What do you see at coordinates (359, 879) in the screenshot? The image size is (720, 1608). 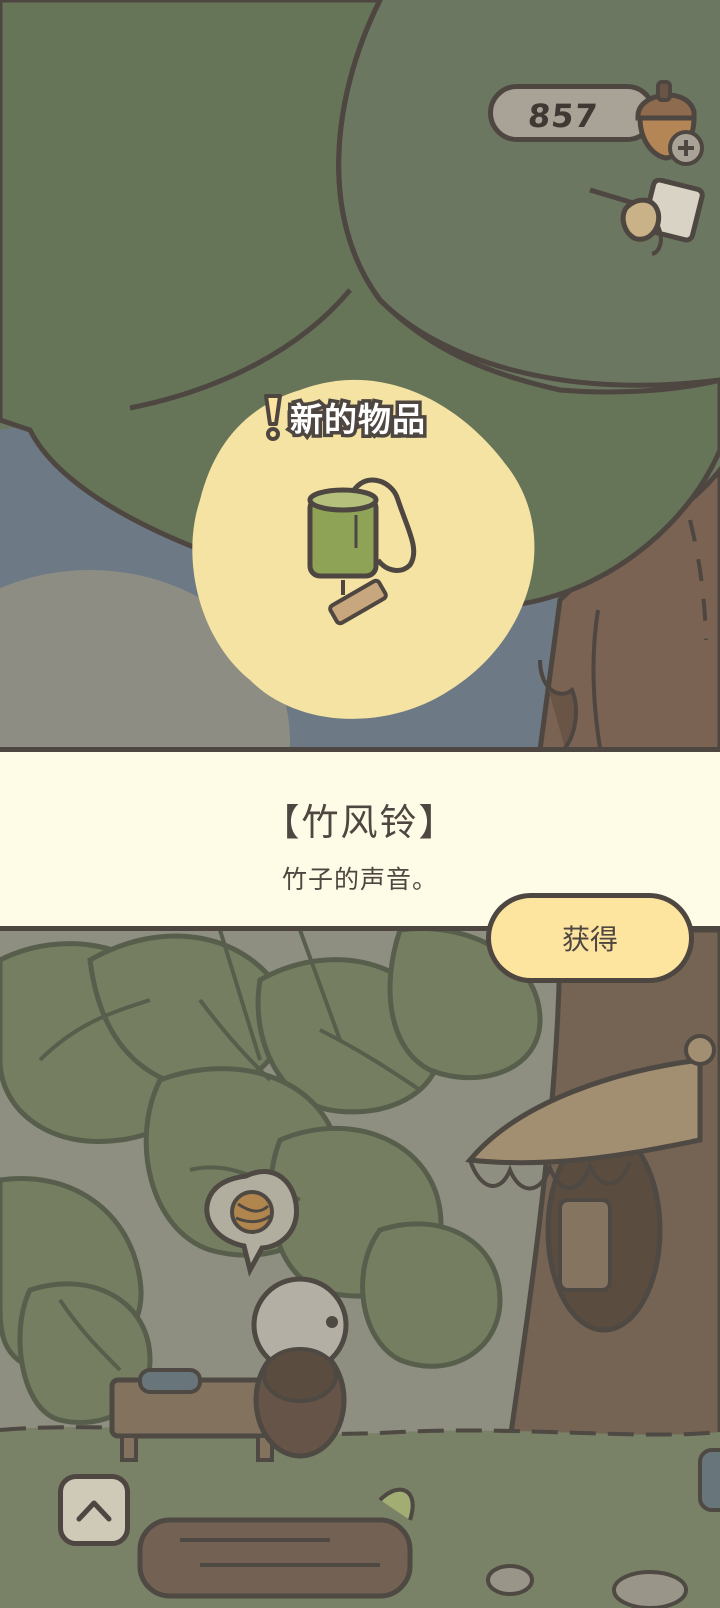 I see `item-description: 竹子的声音。` at bounding box center [359, 879].